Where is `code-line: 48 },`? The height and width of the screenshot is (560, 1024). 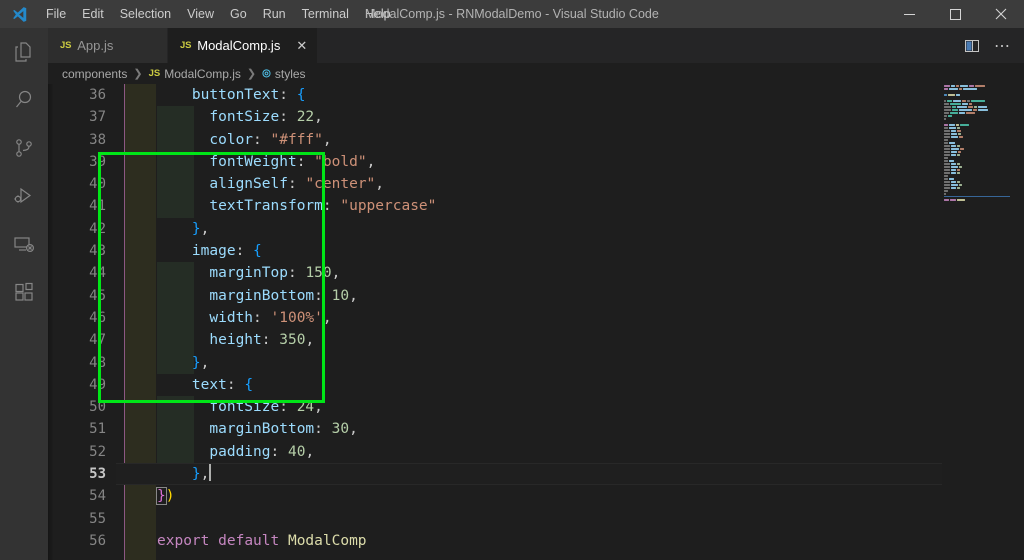
code-line: 48 }, is located at coordinates (536, 363).